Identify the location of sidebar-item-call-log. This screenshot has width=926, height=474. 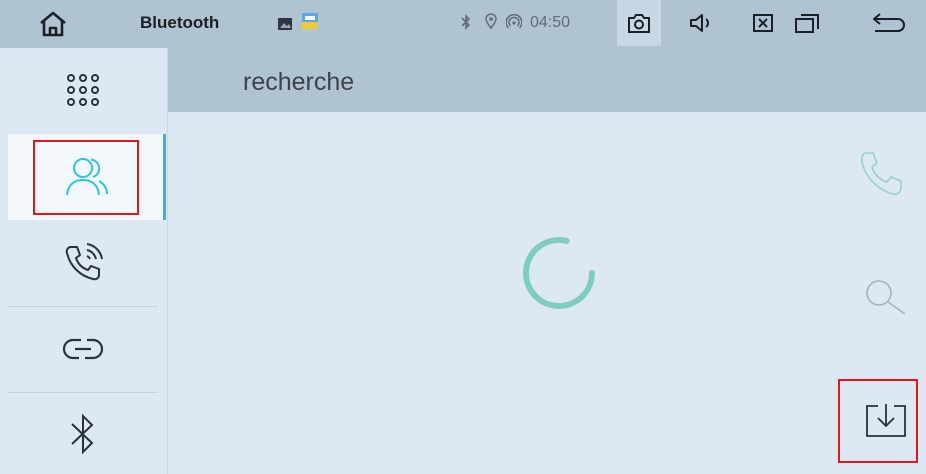
(83, 263).